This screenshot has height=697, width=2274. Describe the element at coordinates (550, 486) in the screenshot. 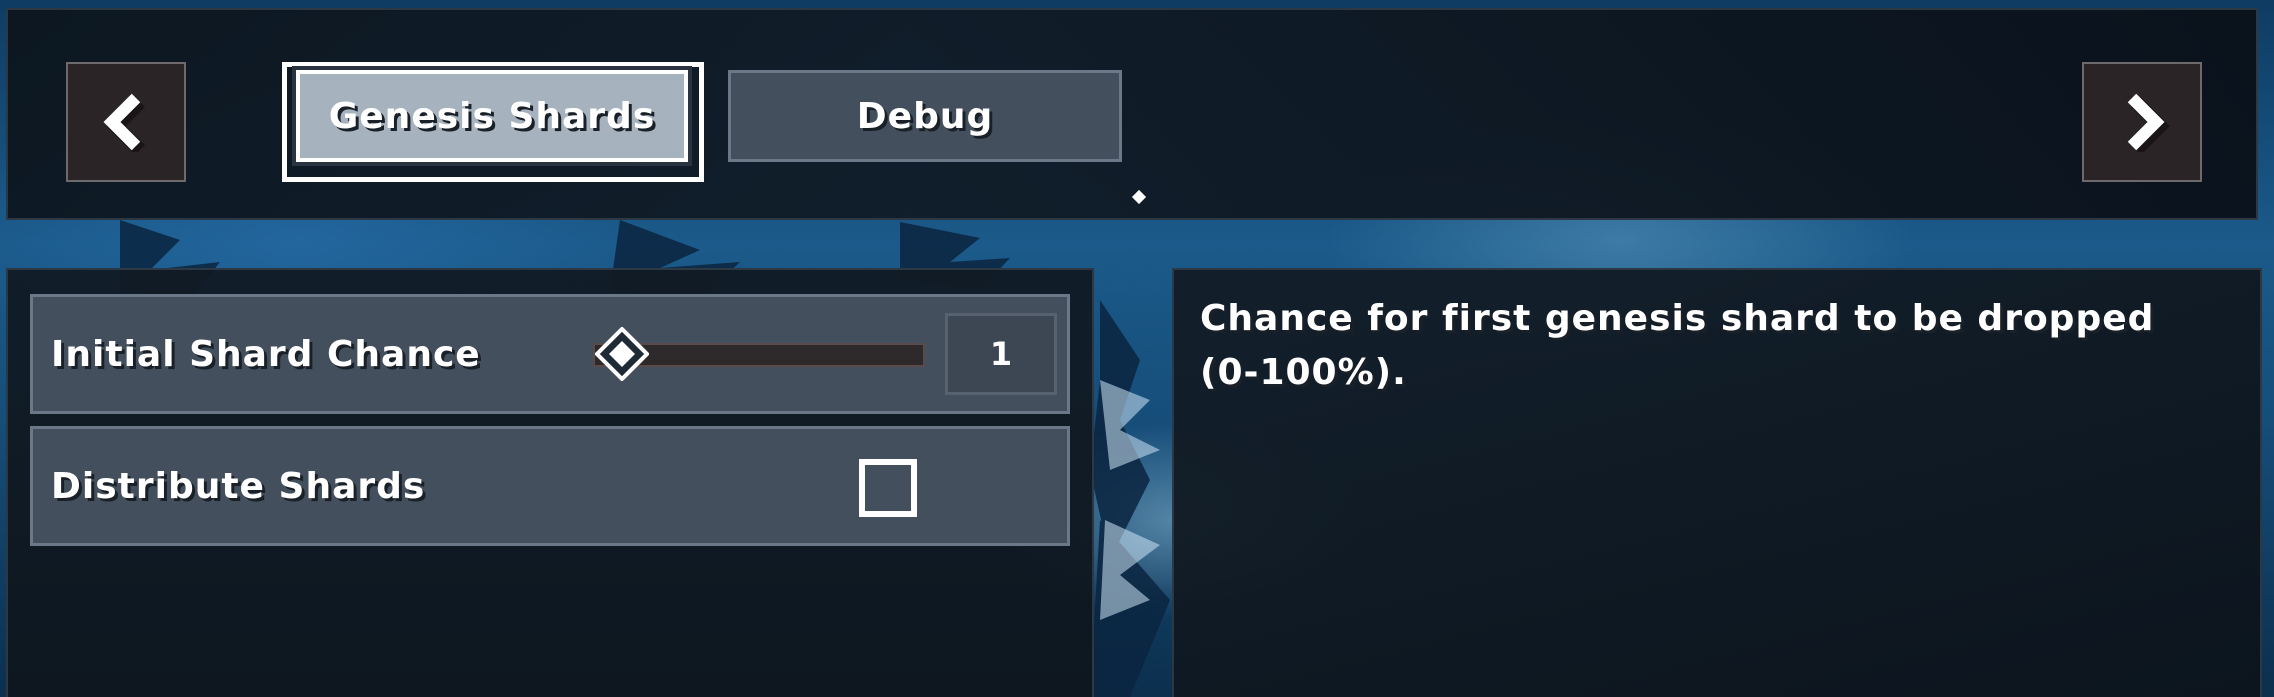

I see `setting-row-distribute-shards: Distribute Shards` at that location.